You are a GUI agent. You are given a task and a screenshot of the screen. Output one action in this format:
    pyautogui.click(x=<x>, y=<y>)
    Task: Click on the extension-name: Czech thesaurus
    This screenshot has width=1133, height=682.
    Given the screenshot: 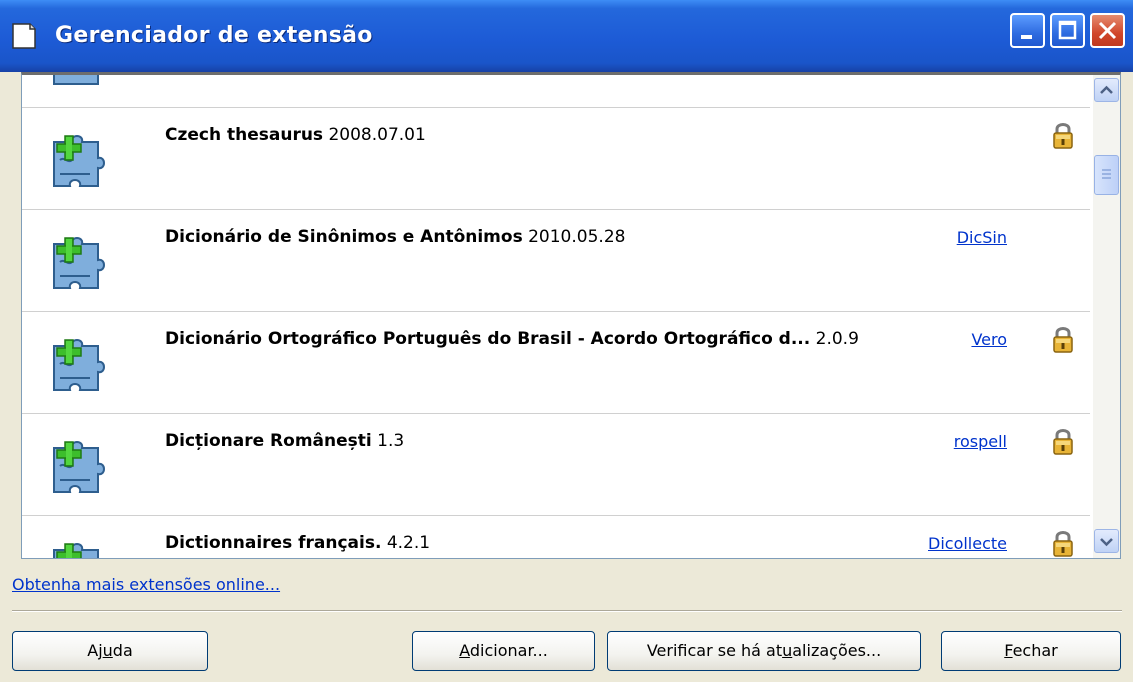 What is the action you would take?
    pyautogui.click(x=244, y=135)
    